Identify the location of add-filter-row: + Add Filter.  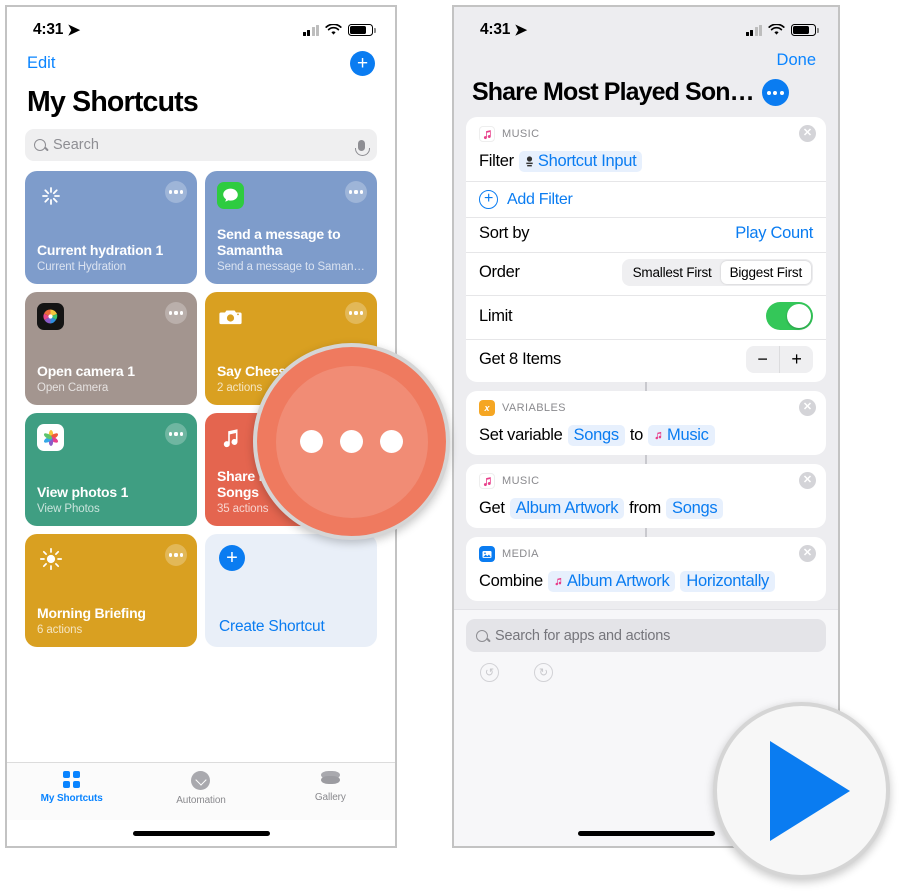
(646, 199).